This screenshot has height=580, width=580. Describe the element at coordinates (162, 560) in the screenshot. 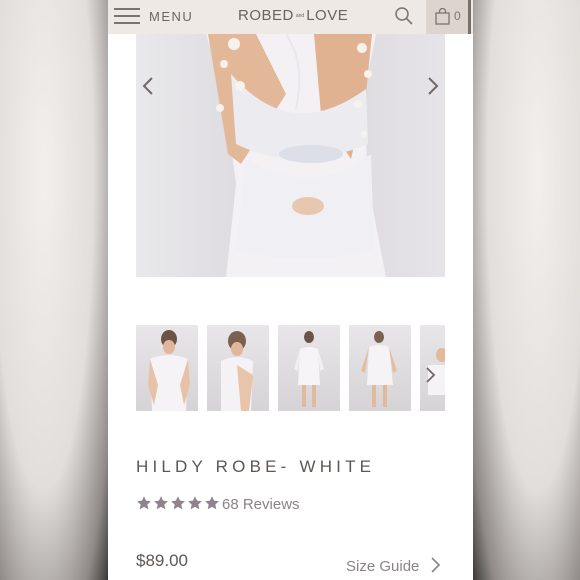

I see `product-price: $89.00` at that location.